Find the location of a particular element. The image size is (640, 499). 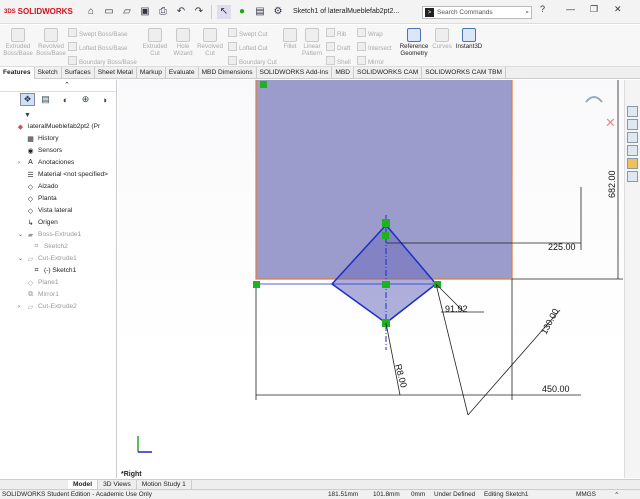

tree-item-history: ▦ History is located at coordinates (38, 138).